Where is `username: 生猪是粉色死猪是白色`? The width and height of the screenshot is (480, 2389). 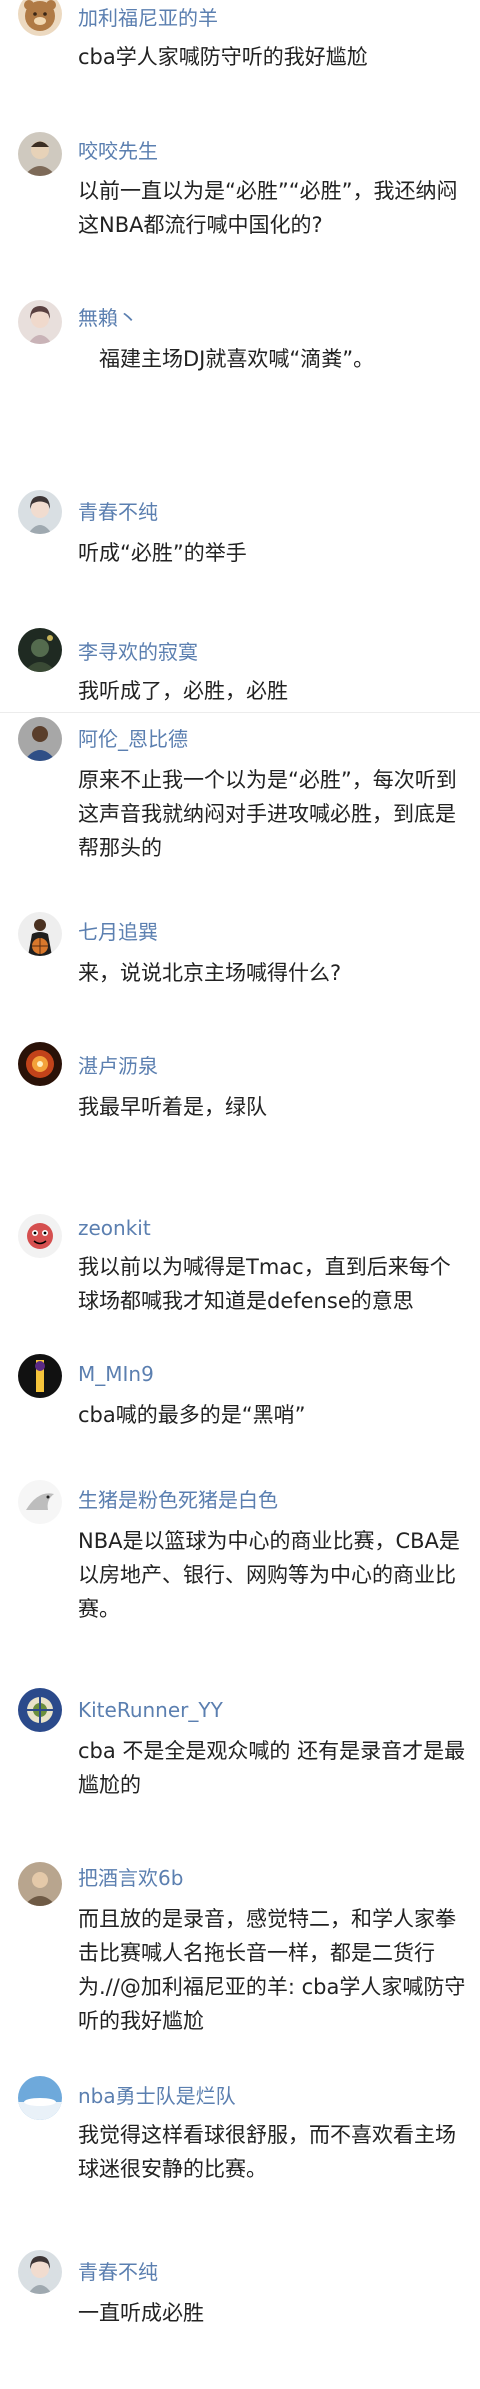 username: 生猪是粉色死猪是白色 is located at coordinates (178, 1500).